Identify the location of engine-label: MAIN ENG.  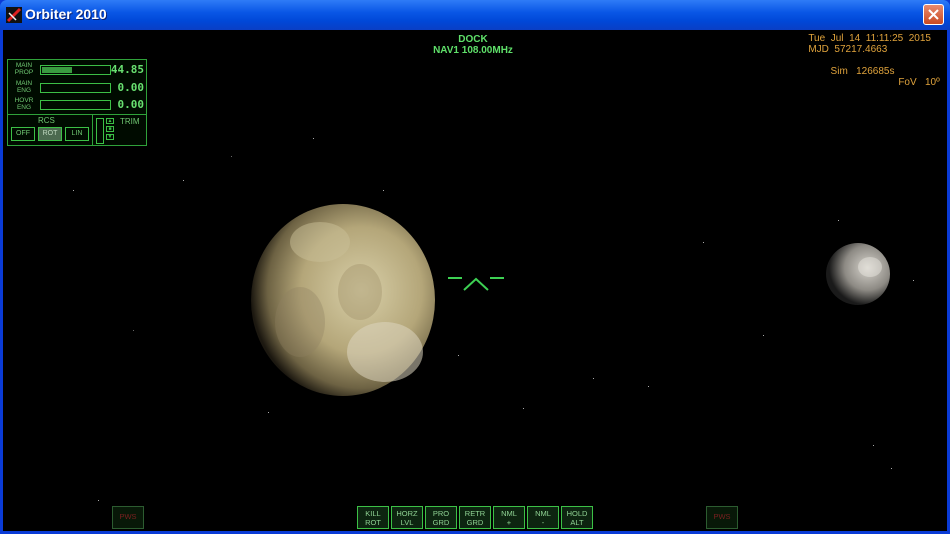
(24, 87).